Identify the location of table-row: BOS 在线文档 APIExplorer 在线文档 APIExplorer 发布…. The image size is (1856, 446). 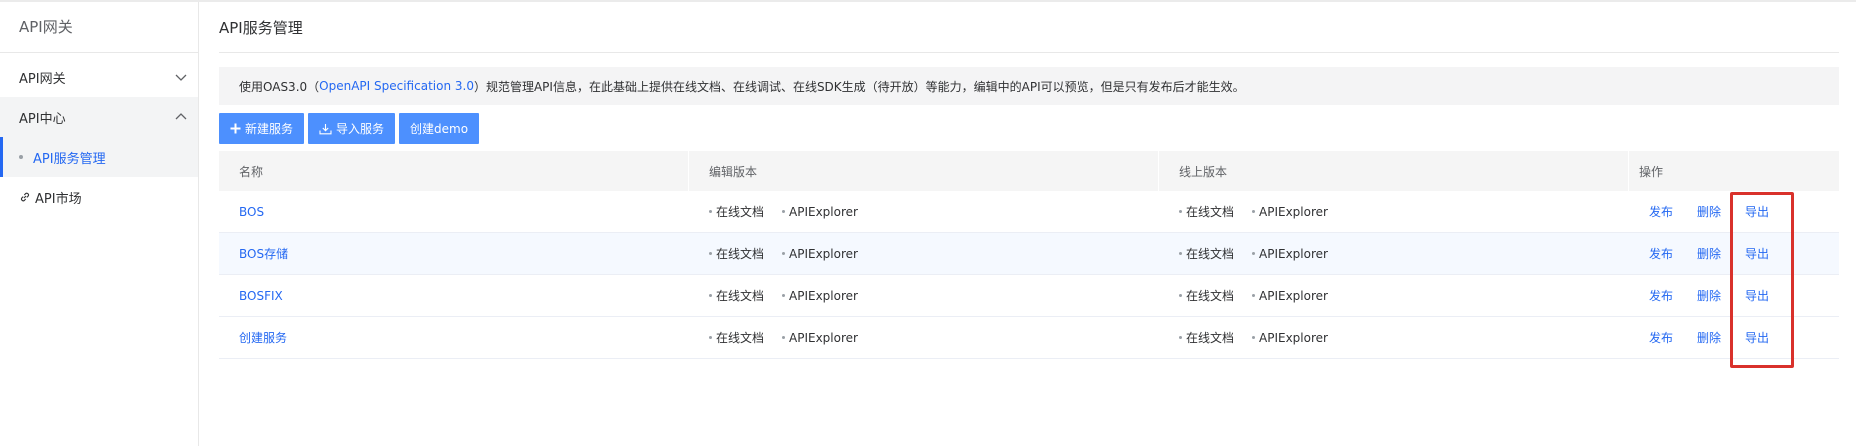
(1029, 212).